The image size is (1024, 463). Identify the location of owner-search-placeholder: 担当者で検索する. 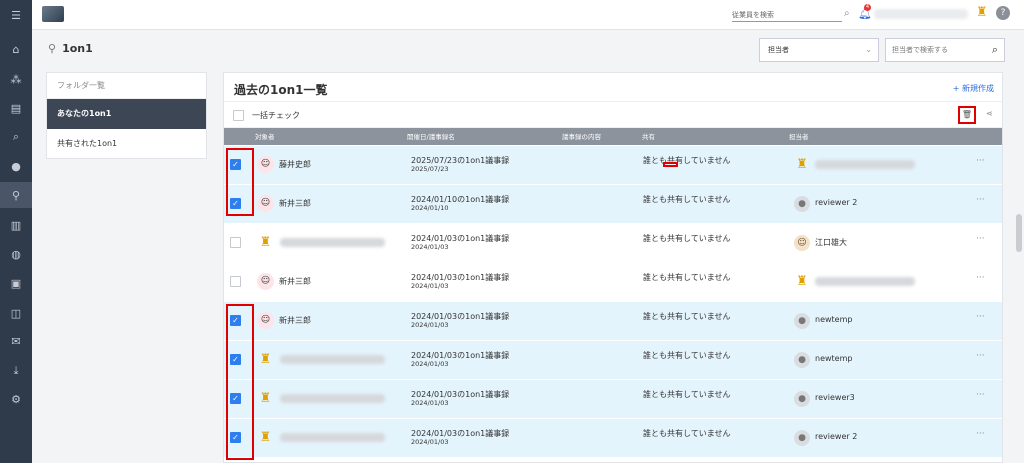
(920, 50).